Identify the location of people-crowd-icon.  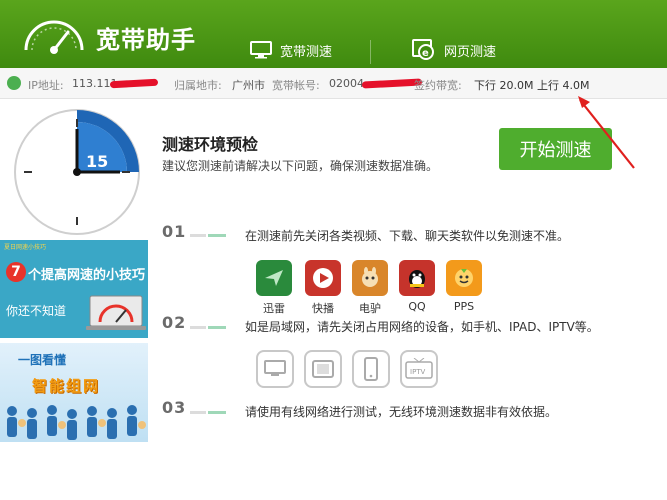
(76, 422).